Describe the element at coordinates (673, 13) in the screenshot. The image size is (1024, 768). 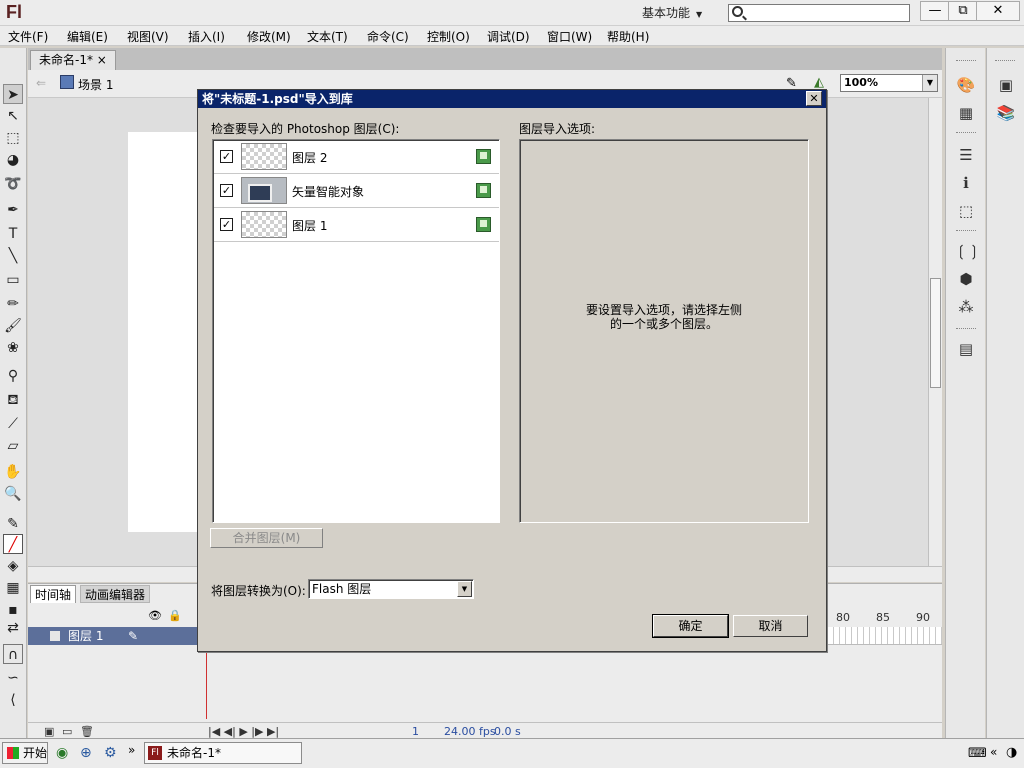
I see `workspace-switcher: 基本功能 ▼` at that location.